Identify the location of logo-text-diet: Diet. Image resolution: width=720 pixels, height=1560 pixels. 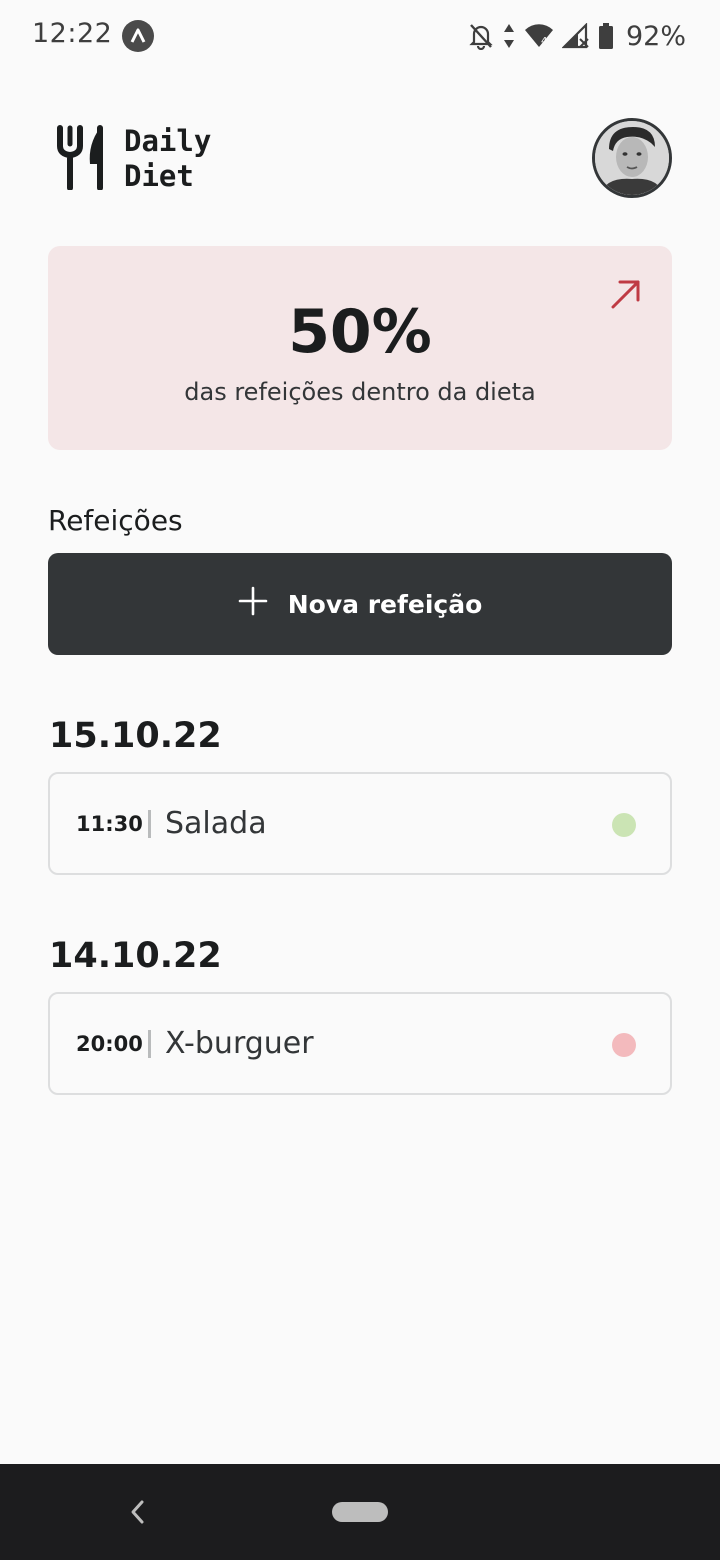
(159, 176).